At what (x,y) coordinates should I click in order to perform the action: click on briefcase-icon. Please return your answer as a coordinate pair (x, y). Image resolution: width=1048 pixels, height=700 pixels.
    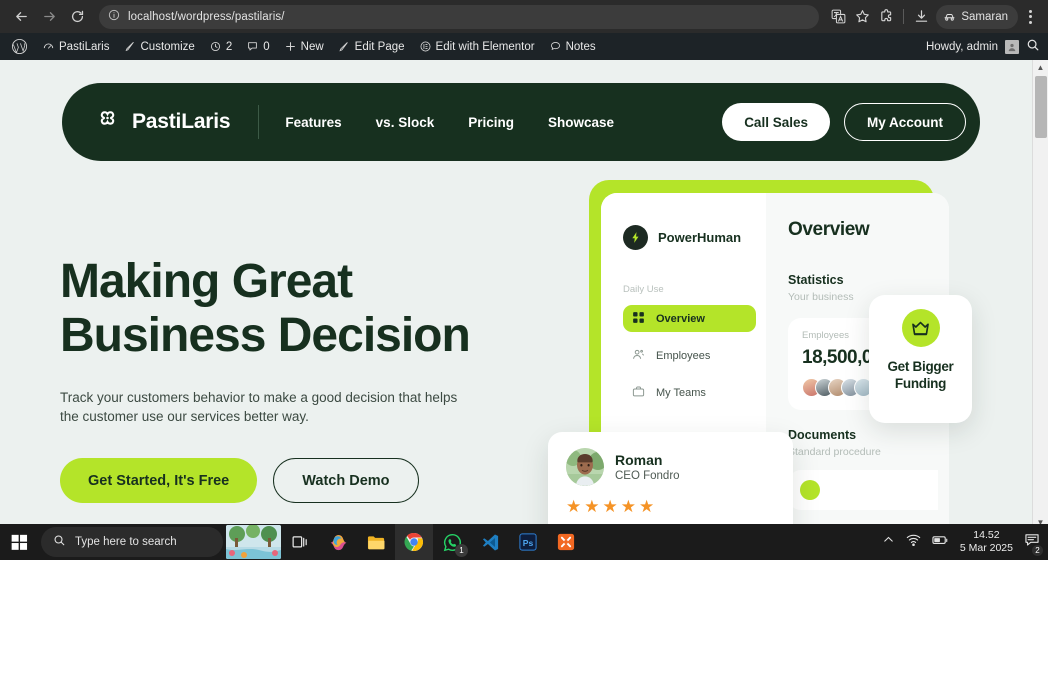
    Looking at the image, I should click on (638, 393).